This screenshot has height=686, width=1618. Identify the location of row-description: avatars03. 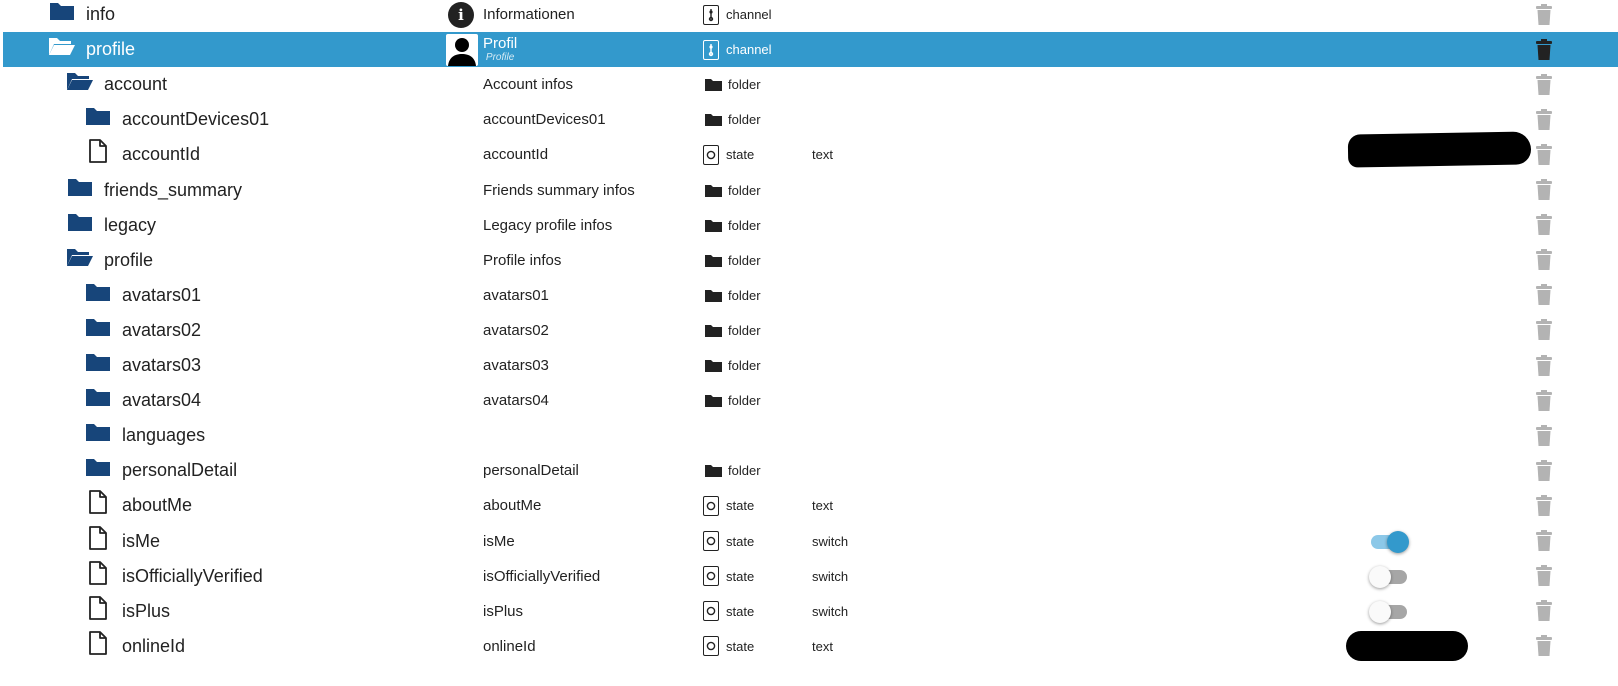
(516, 365).